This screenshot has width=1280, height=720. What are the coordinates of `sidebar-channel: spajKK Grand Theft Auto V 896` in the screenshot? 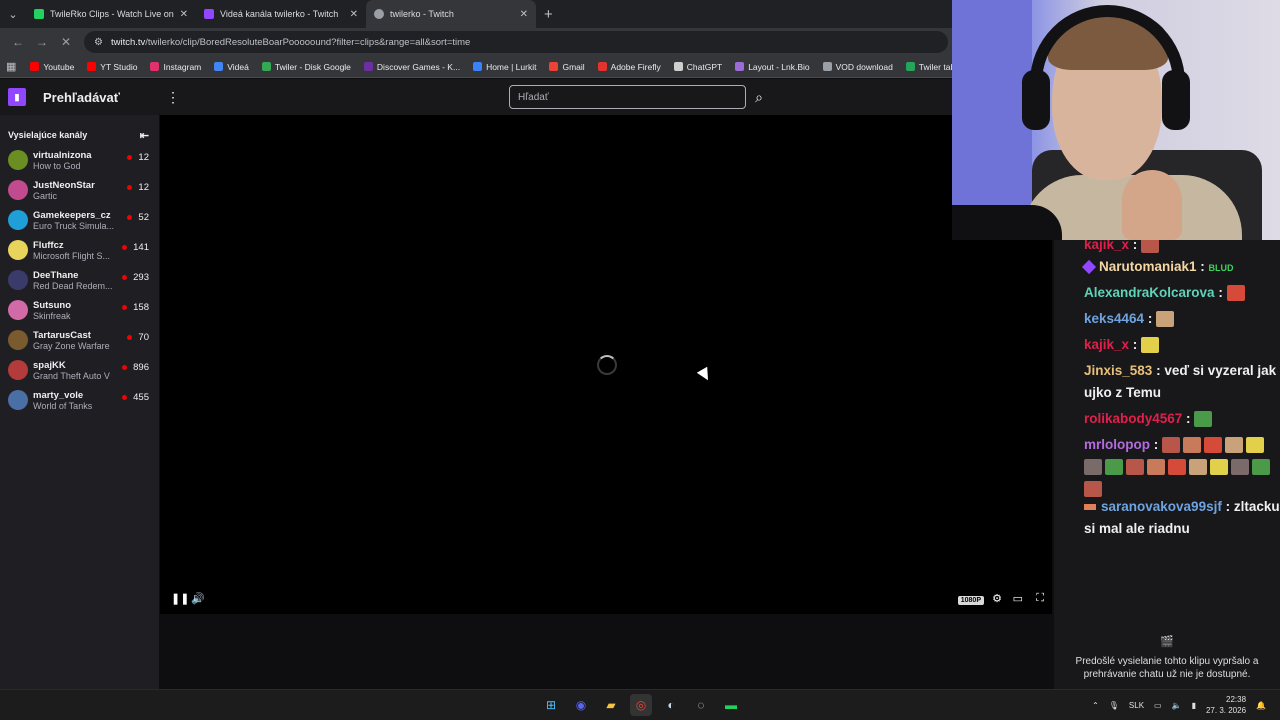 It's located at (79, 370).